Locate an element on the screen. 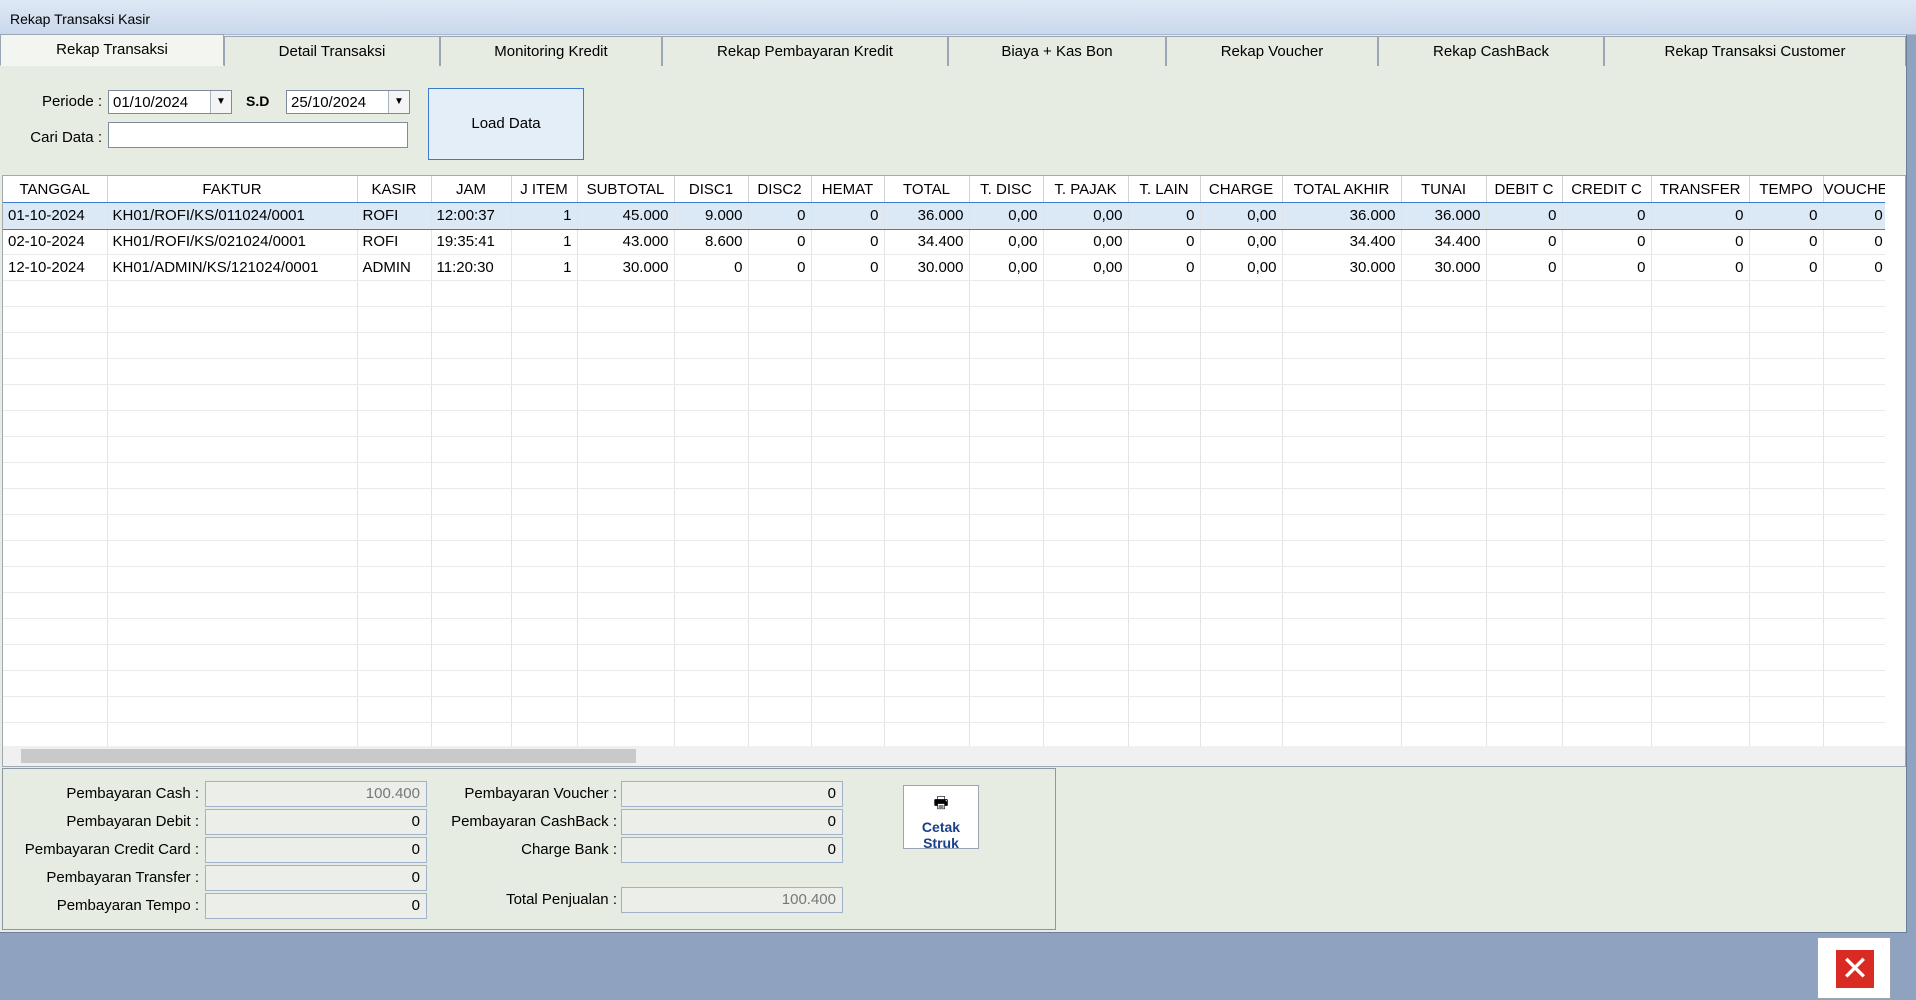 This screenshot has width=1916, height=1000. date-to-picker: 25/10/2024 ▼ is located at coordinates (348, 102).